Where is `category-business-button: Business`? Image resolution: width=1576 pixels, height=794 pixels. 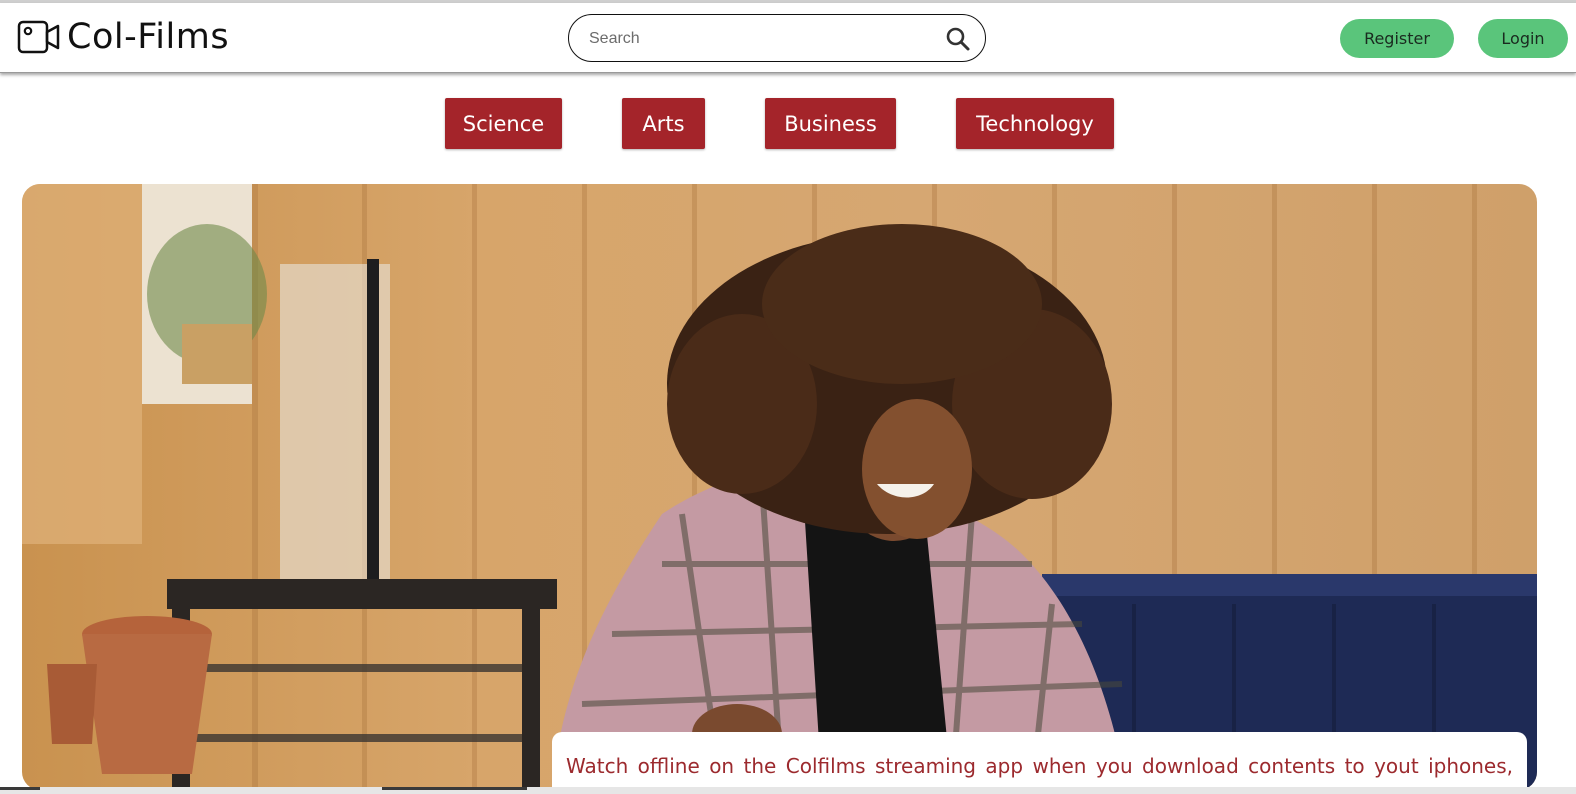
category-business-button: Business is located at coordinates (830, 123).